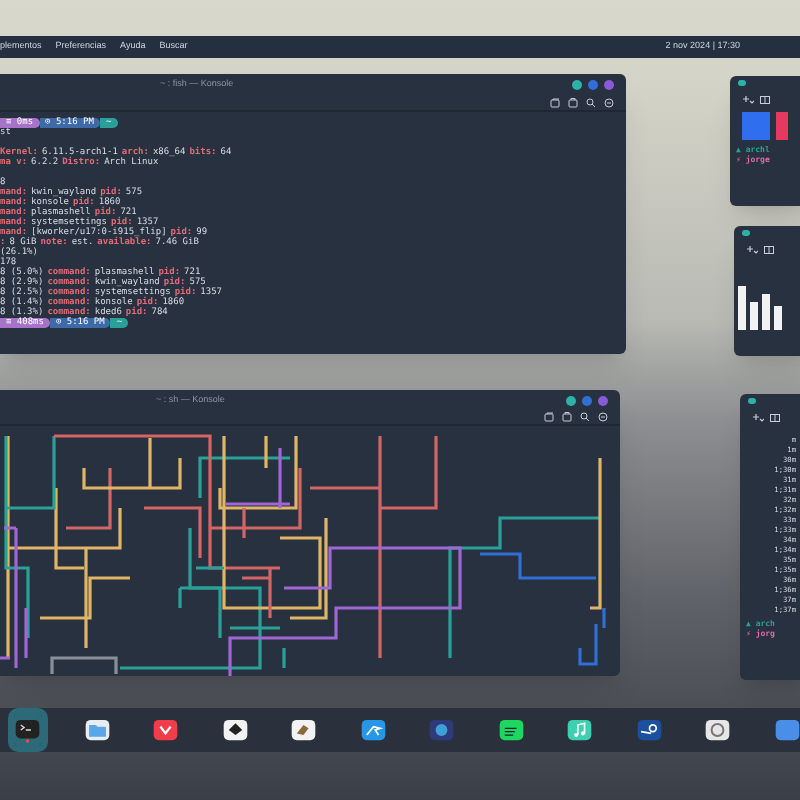  I want to click on speaker-icon, so click(510, 730).